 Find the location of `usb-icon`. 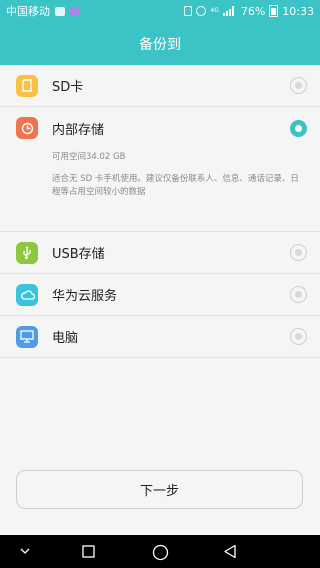

usb-icon is located at coordinates (27, 252).